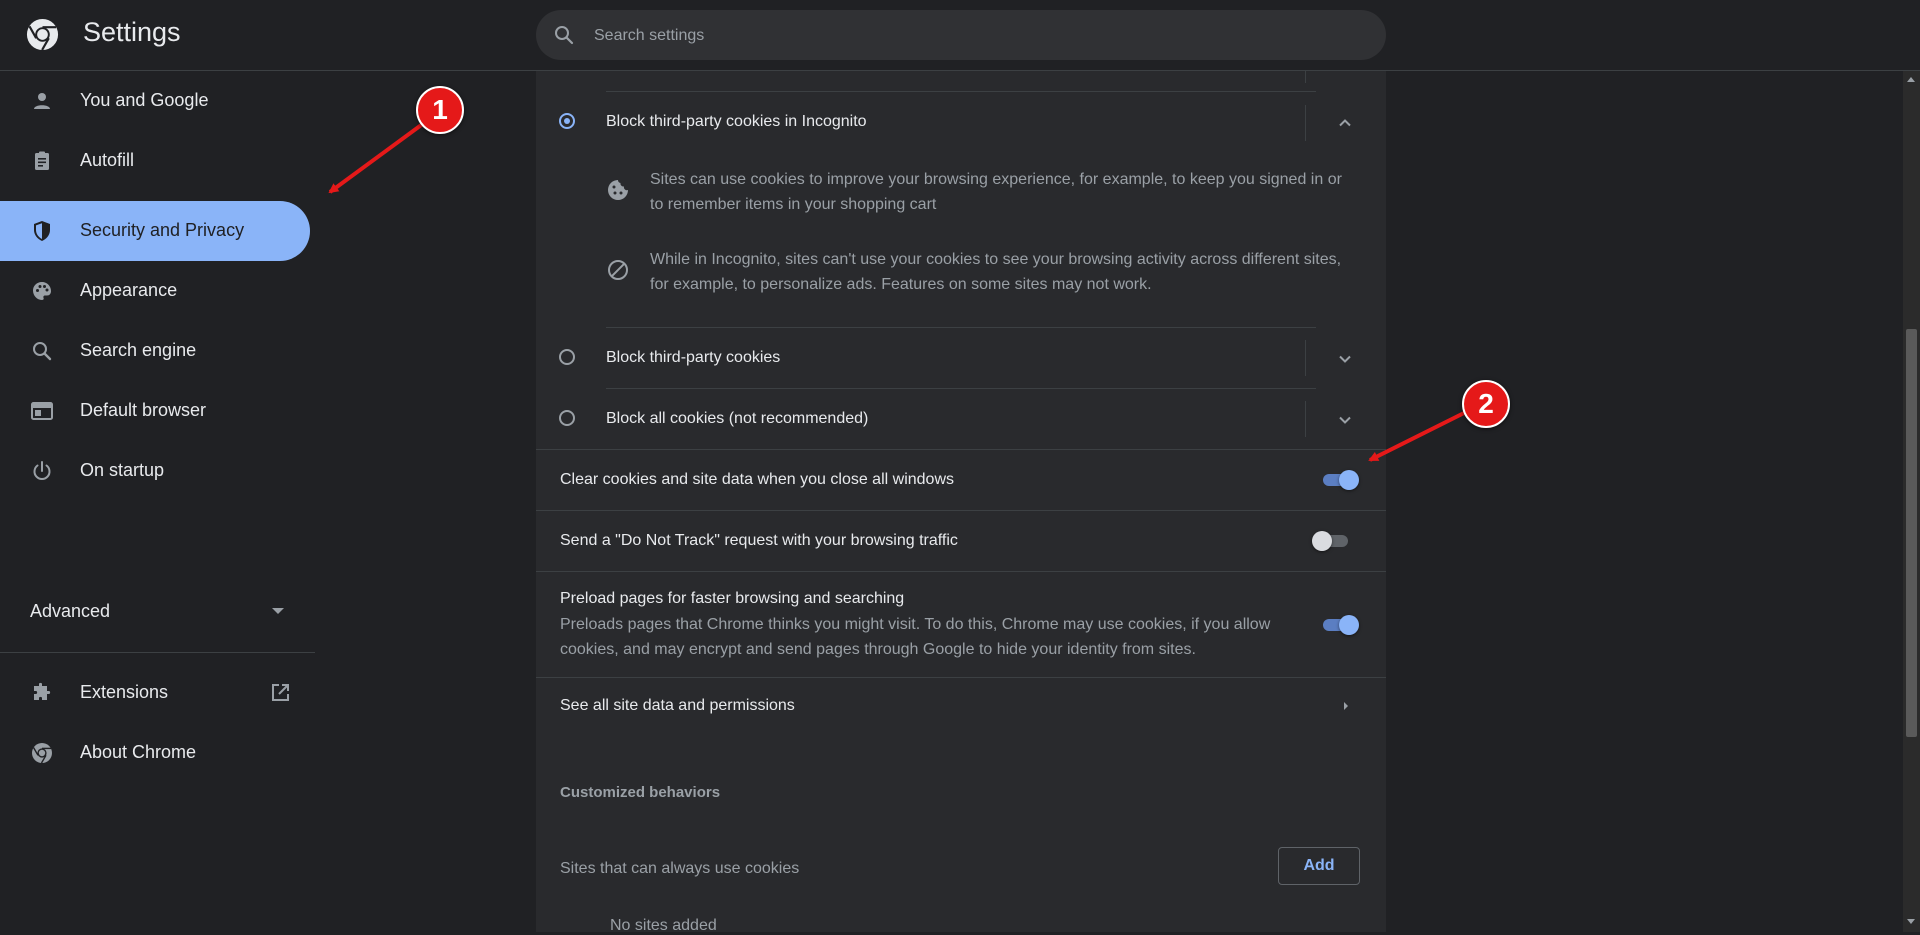 The width and height of the screenshot is (1920, 935). I want to click on sidebar-item-appearance: Appearance, so click(155, 291).